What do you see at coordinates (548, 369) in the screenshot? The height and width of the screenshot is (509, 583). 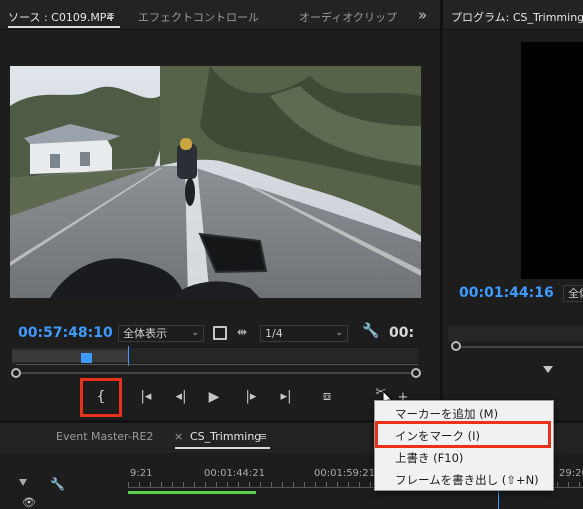 I see `program-marker-icon` at bounding box center [548, 369].